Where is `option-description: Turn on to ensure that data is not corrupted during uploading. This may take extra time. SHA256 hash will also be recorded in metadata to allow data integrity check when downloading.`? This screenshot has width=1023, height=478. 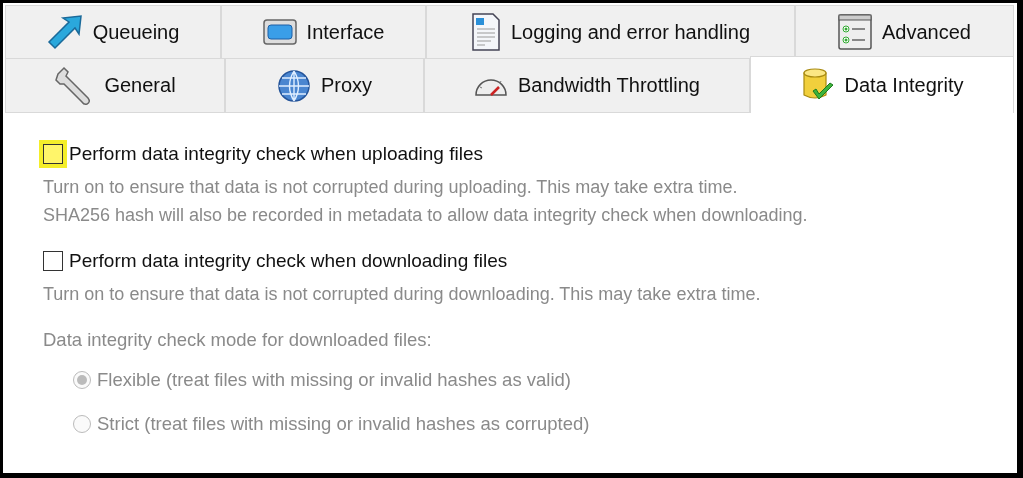
option-description: Turn on to ensure that data is not corrupted during uploading. This may take extra time. SHA256 hash will also be recorded in metadata to allow data integrity check when downloading. is located at coordinates (426, 201).